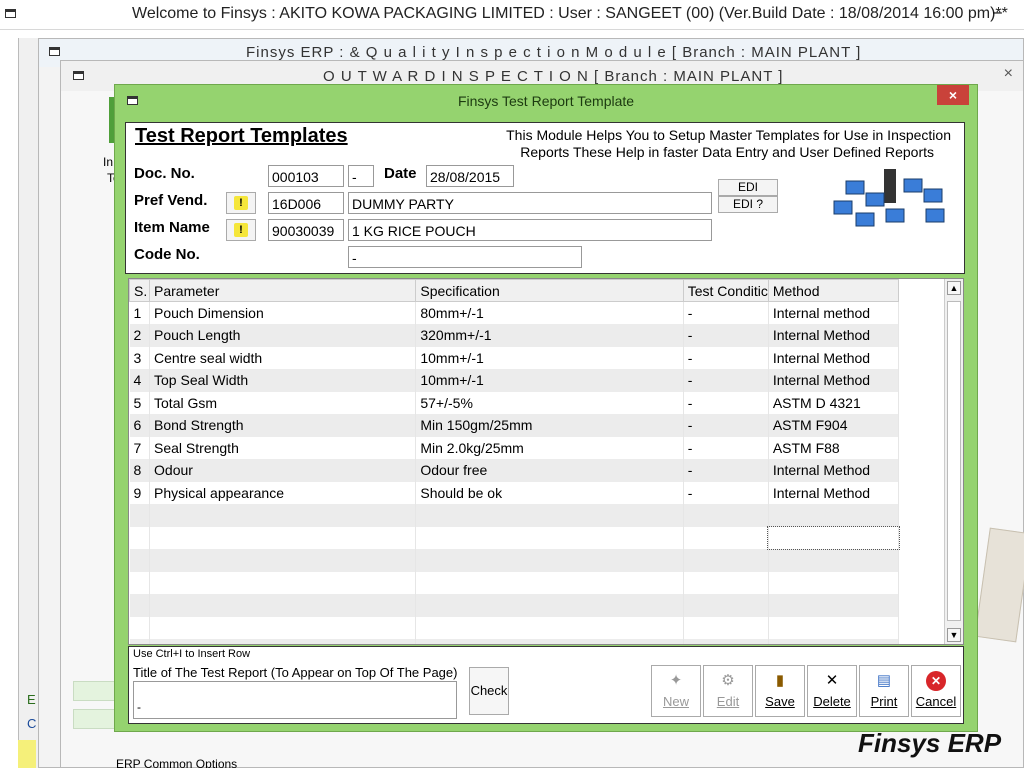  Describe the element at coordinates (306, 176) in the screenshot. I see `doc-no-field: 000103` at that location.